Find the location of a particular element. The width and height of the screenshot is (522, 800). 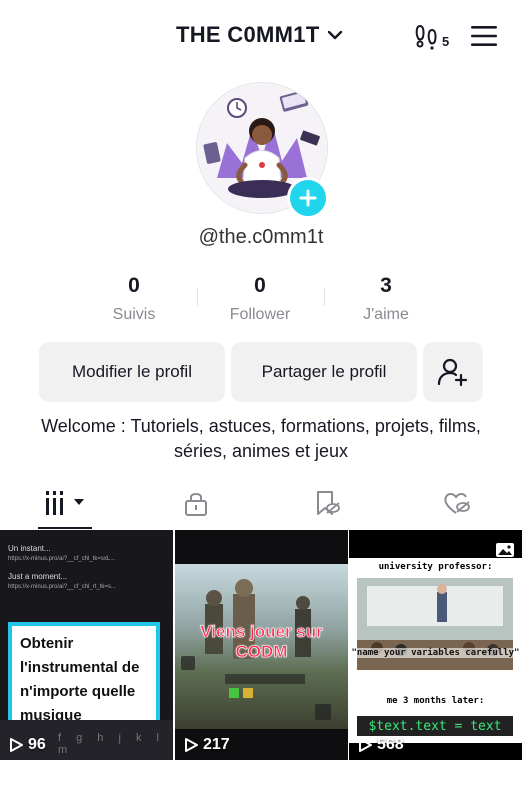

videos-grid-icon is located at coordinates (65, 503).